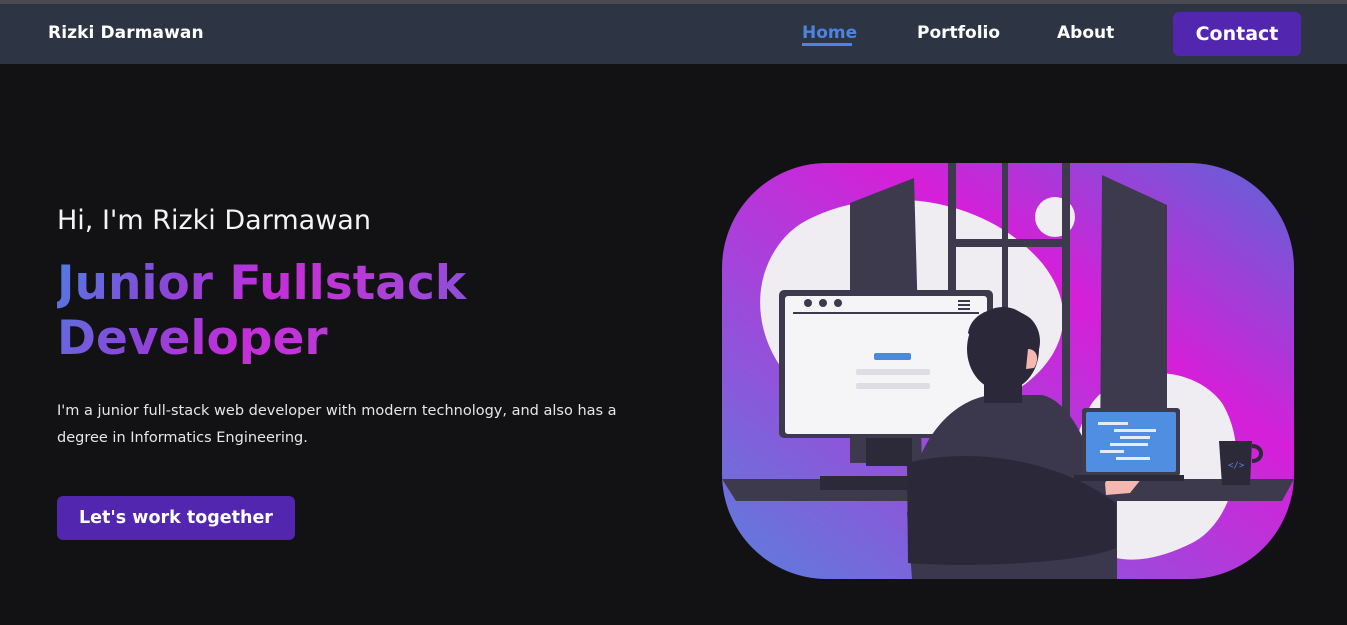  What do you see at coordinates (829, 33) in the screenshot?
I see `nav-link-home: Home` at bounding box center [829, 33].